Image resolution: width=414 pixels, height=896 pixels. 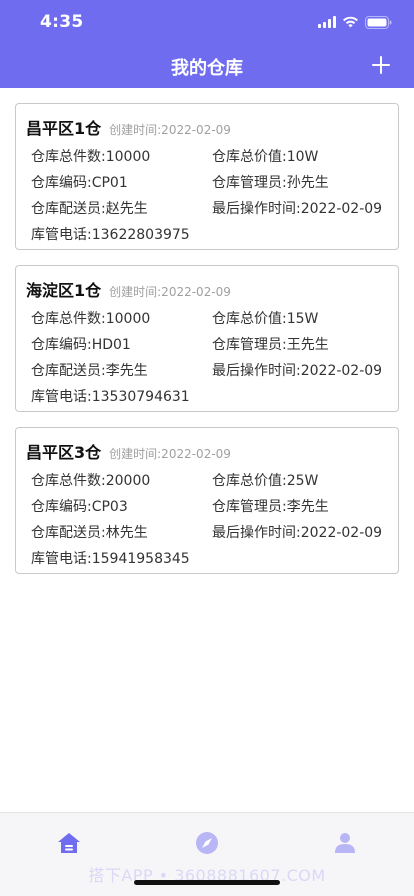 I want to click on total-value: 仓库总价值:10W, so click(x=265, y=157).